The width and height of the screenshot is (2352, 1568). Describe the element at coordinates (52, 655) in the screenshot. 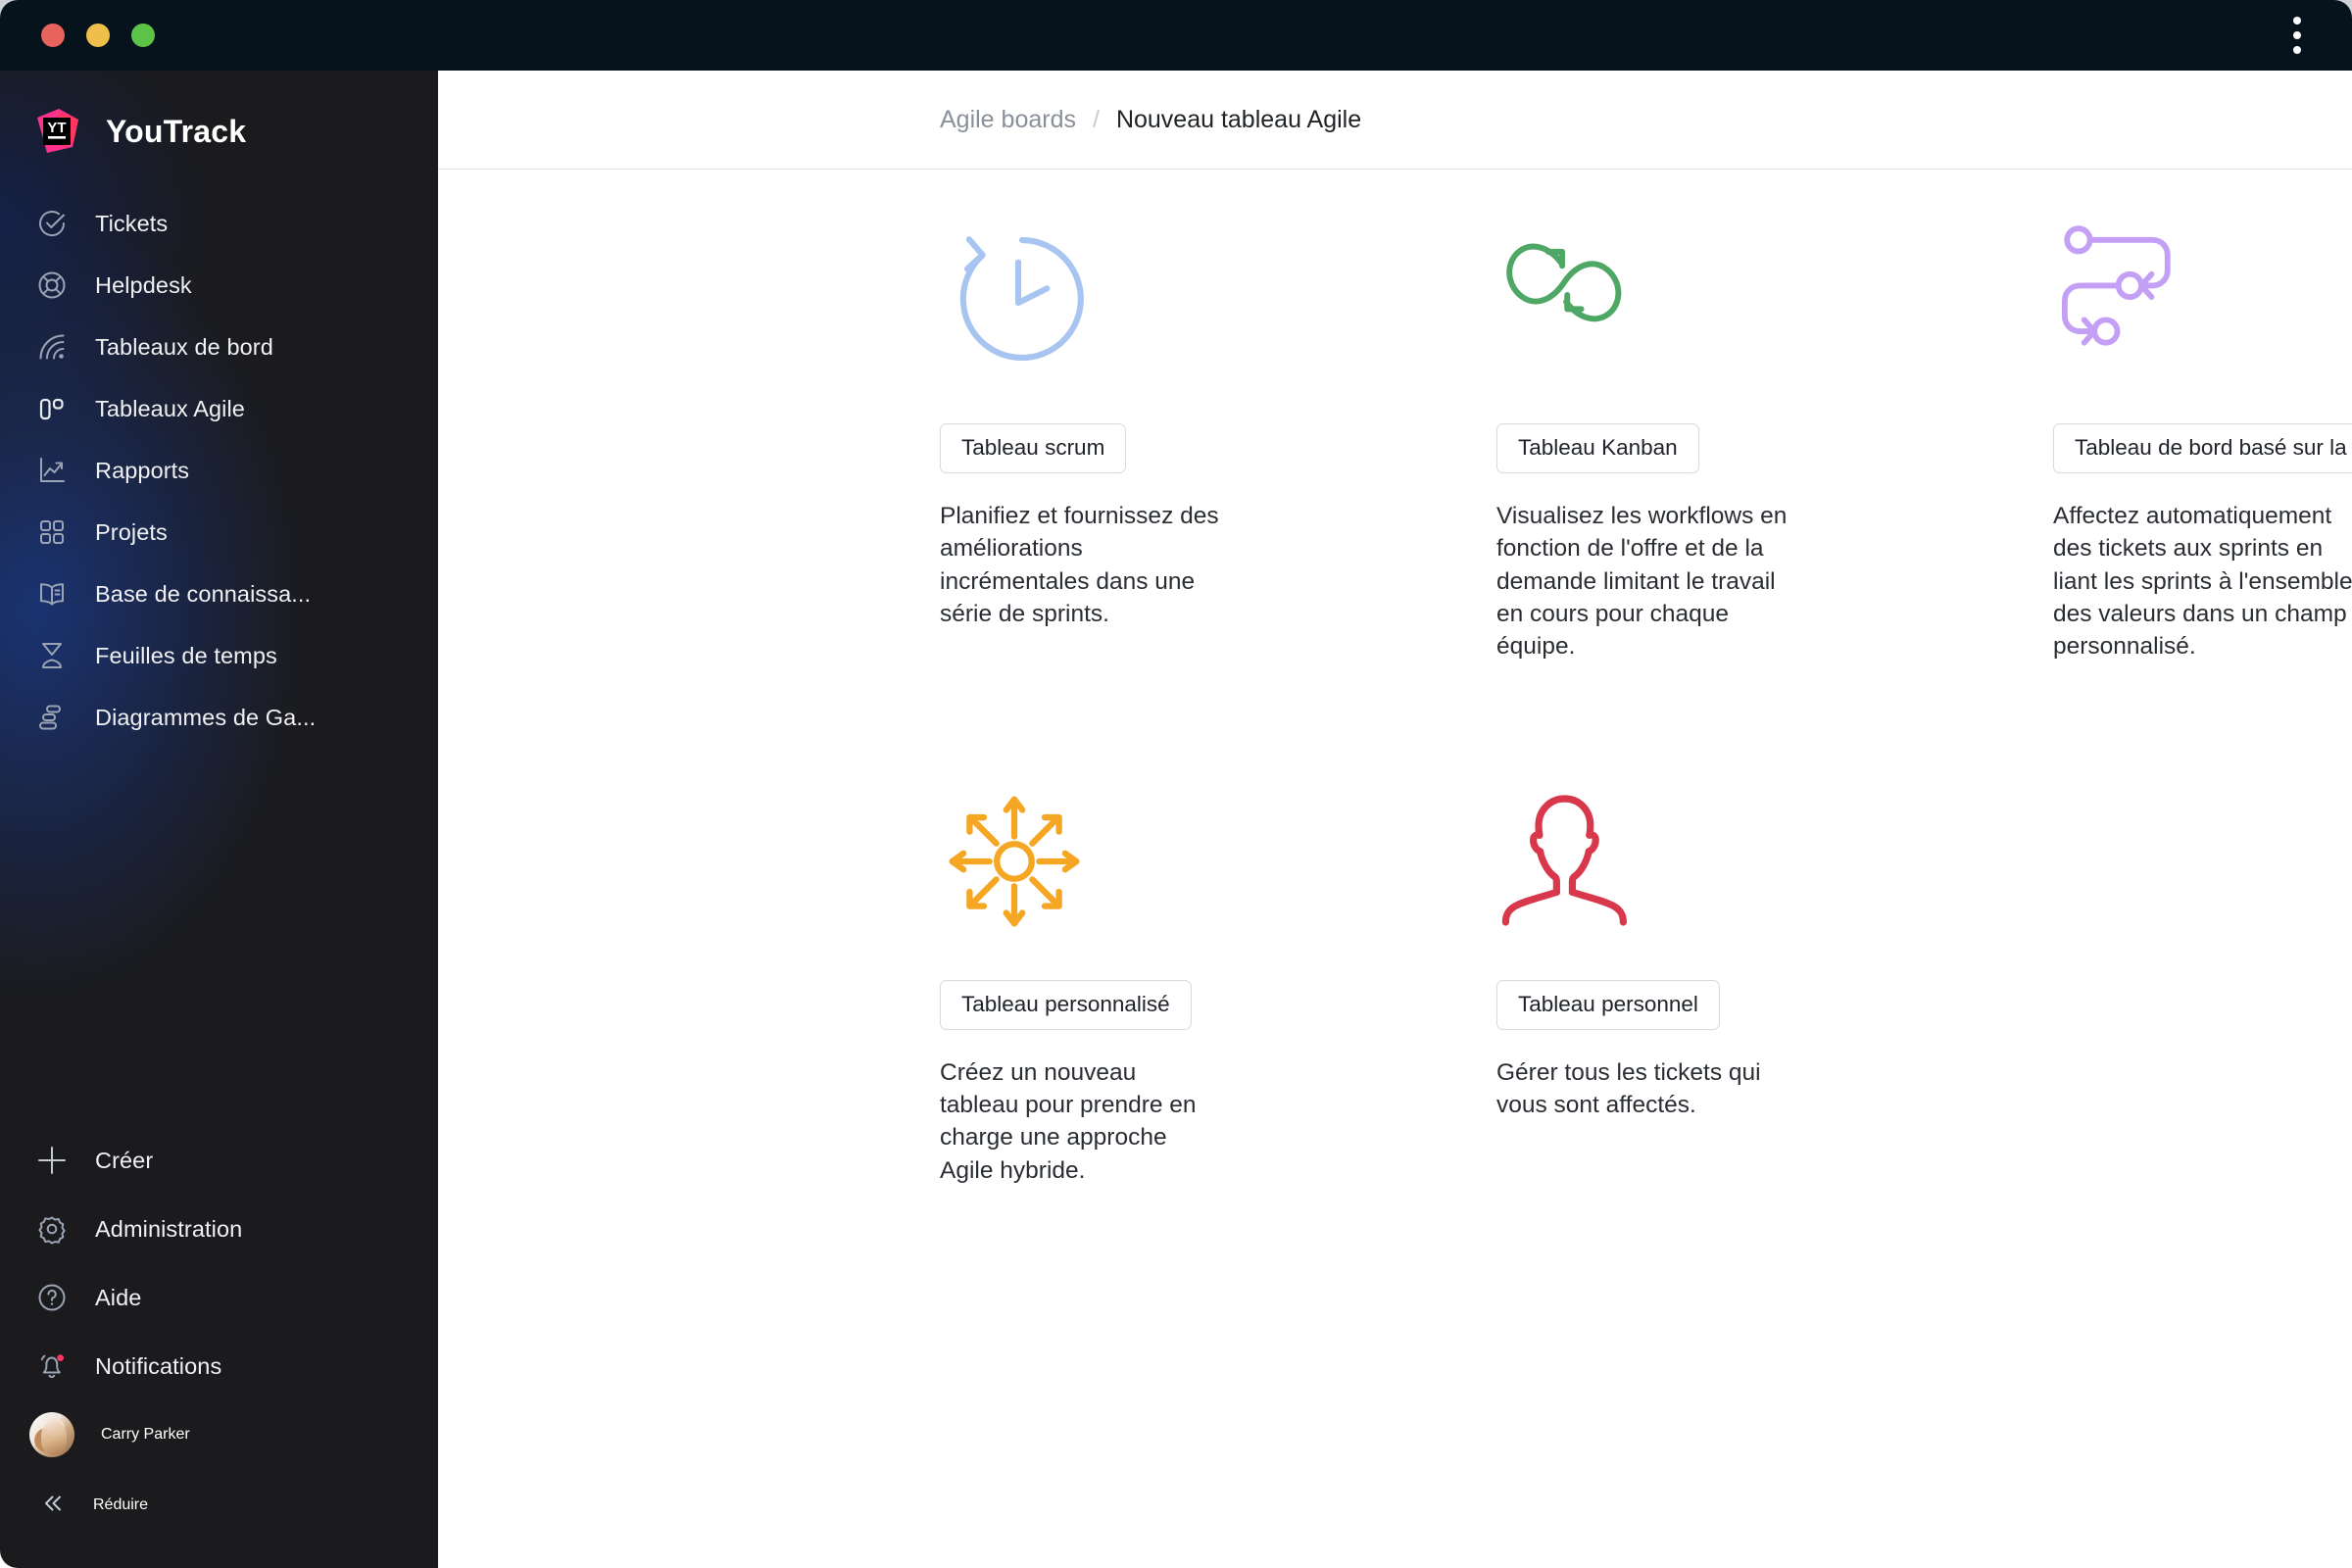

I see `hourglass-icon` at that location.